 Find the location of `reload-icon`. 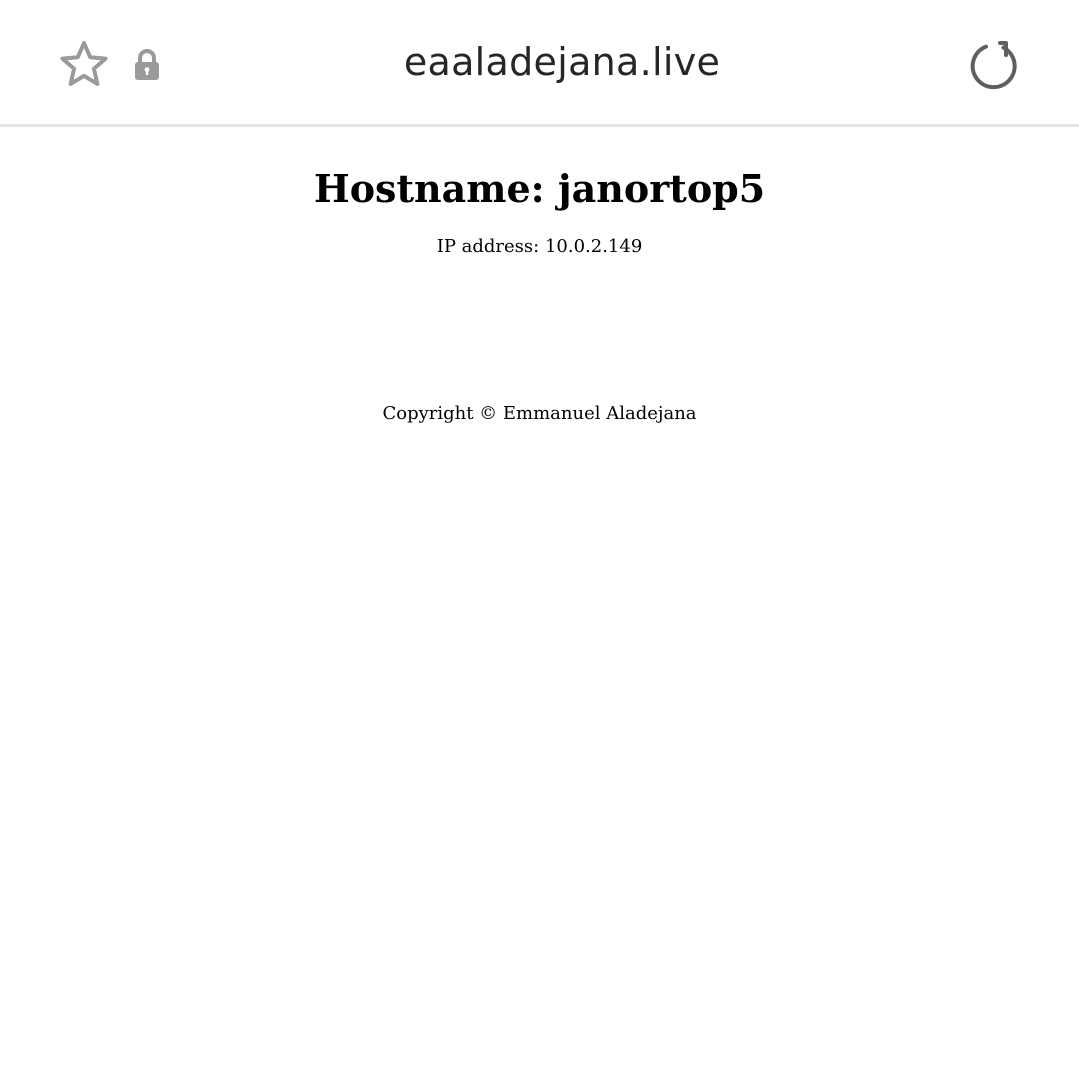

reload-icon is located at coordinates (993, 65).